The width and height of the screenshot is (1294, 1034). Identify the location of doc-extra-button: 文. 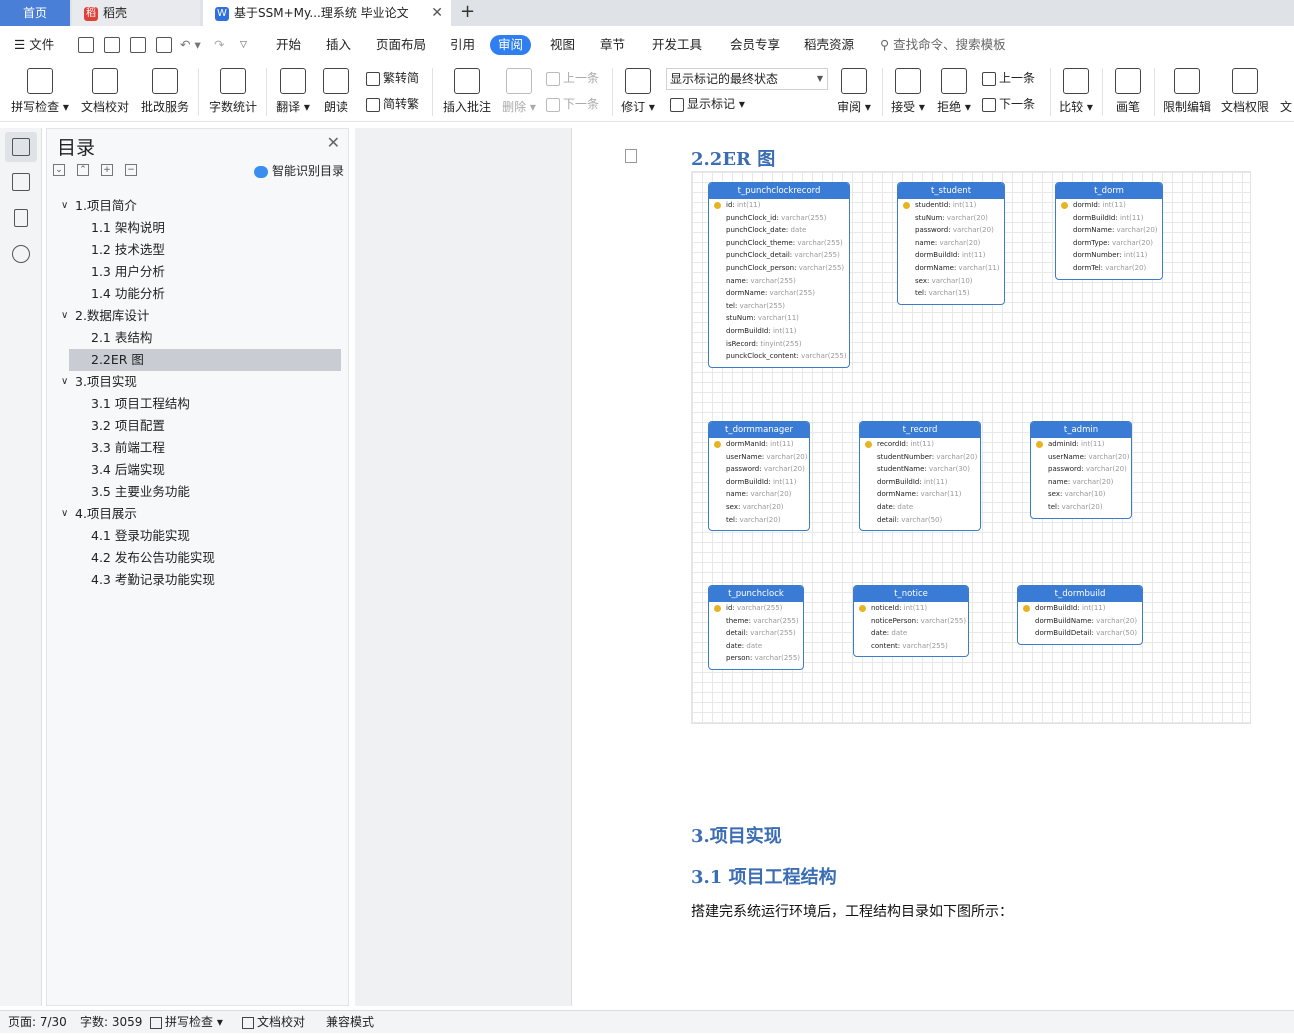
(1286, 88).